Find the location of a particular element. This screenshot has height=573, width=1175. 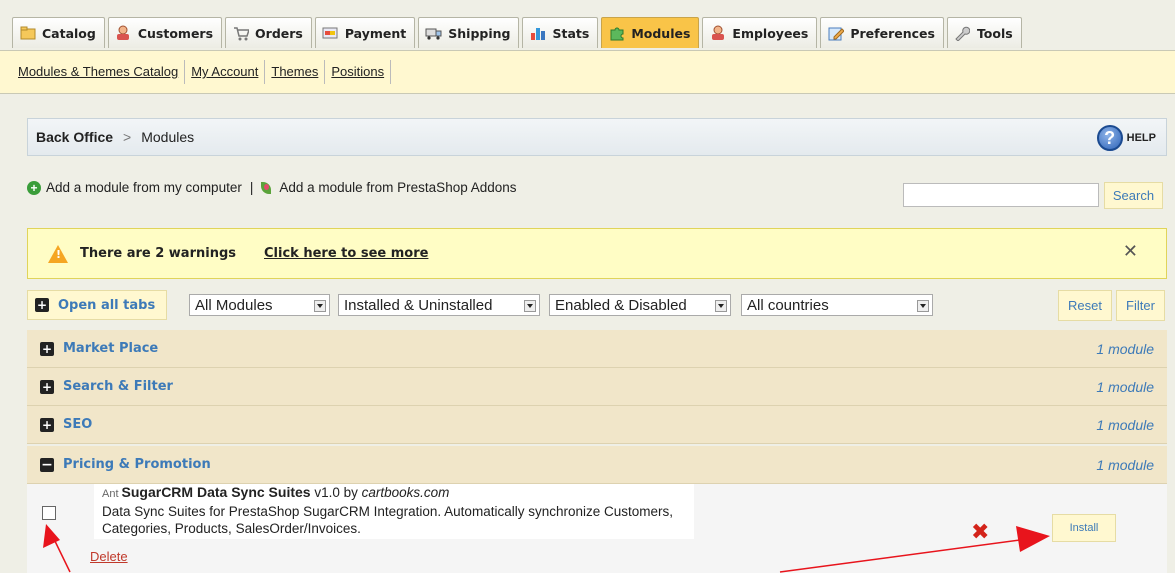

module-version: v1.0 by is located at coordinates (336, 492).